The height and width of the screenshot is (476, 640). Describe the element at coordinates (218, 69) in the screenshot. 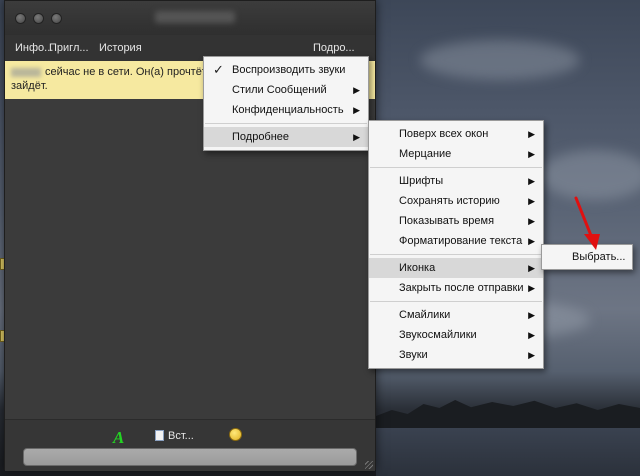

I see `checkmark-icon: ✓` at that location.